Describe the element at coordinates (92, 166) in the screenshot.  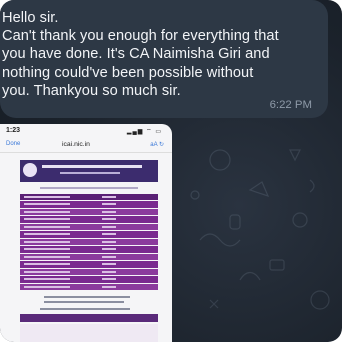
I see `site-header-title-blur` at that location.